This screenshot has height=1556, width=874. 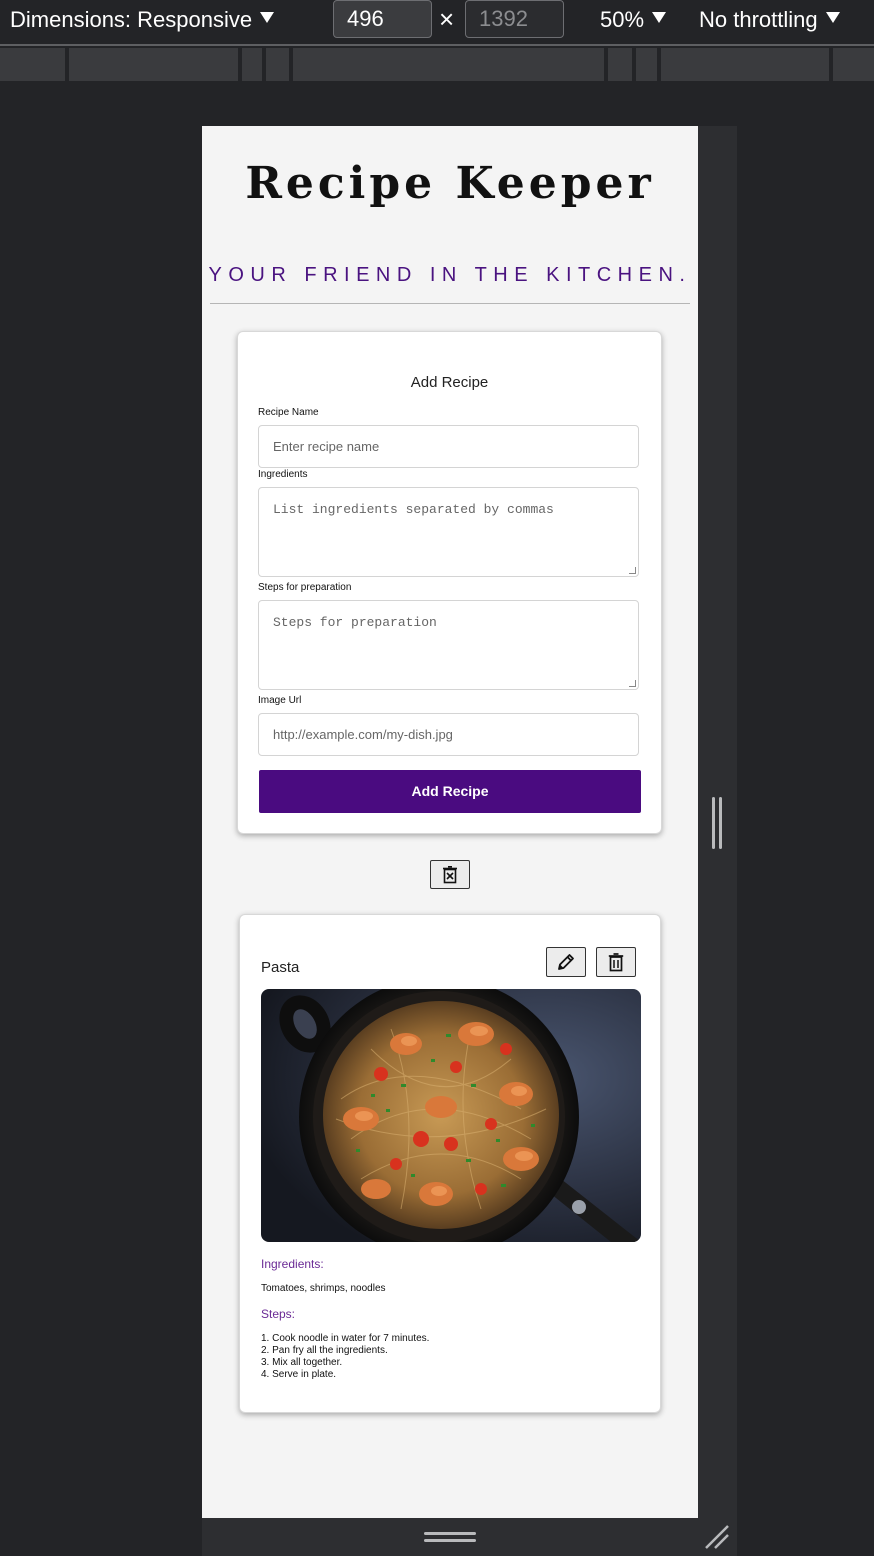 I want to click on steps-label: Steps for preparation, so click(x=305, y=587).